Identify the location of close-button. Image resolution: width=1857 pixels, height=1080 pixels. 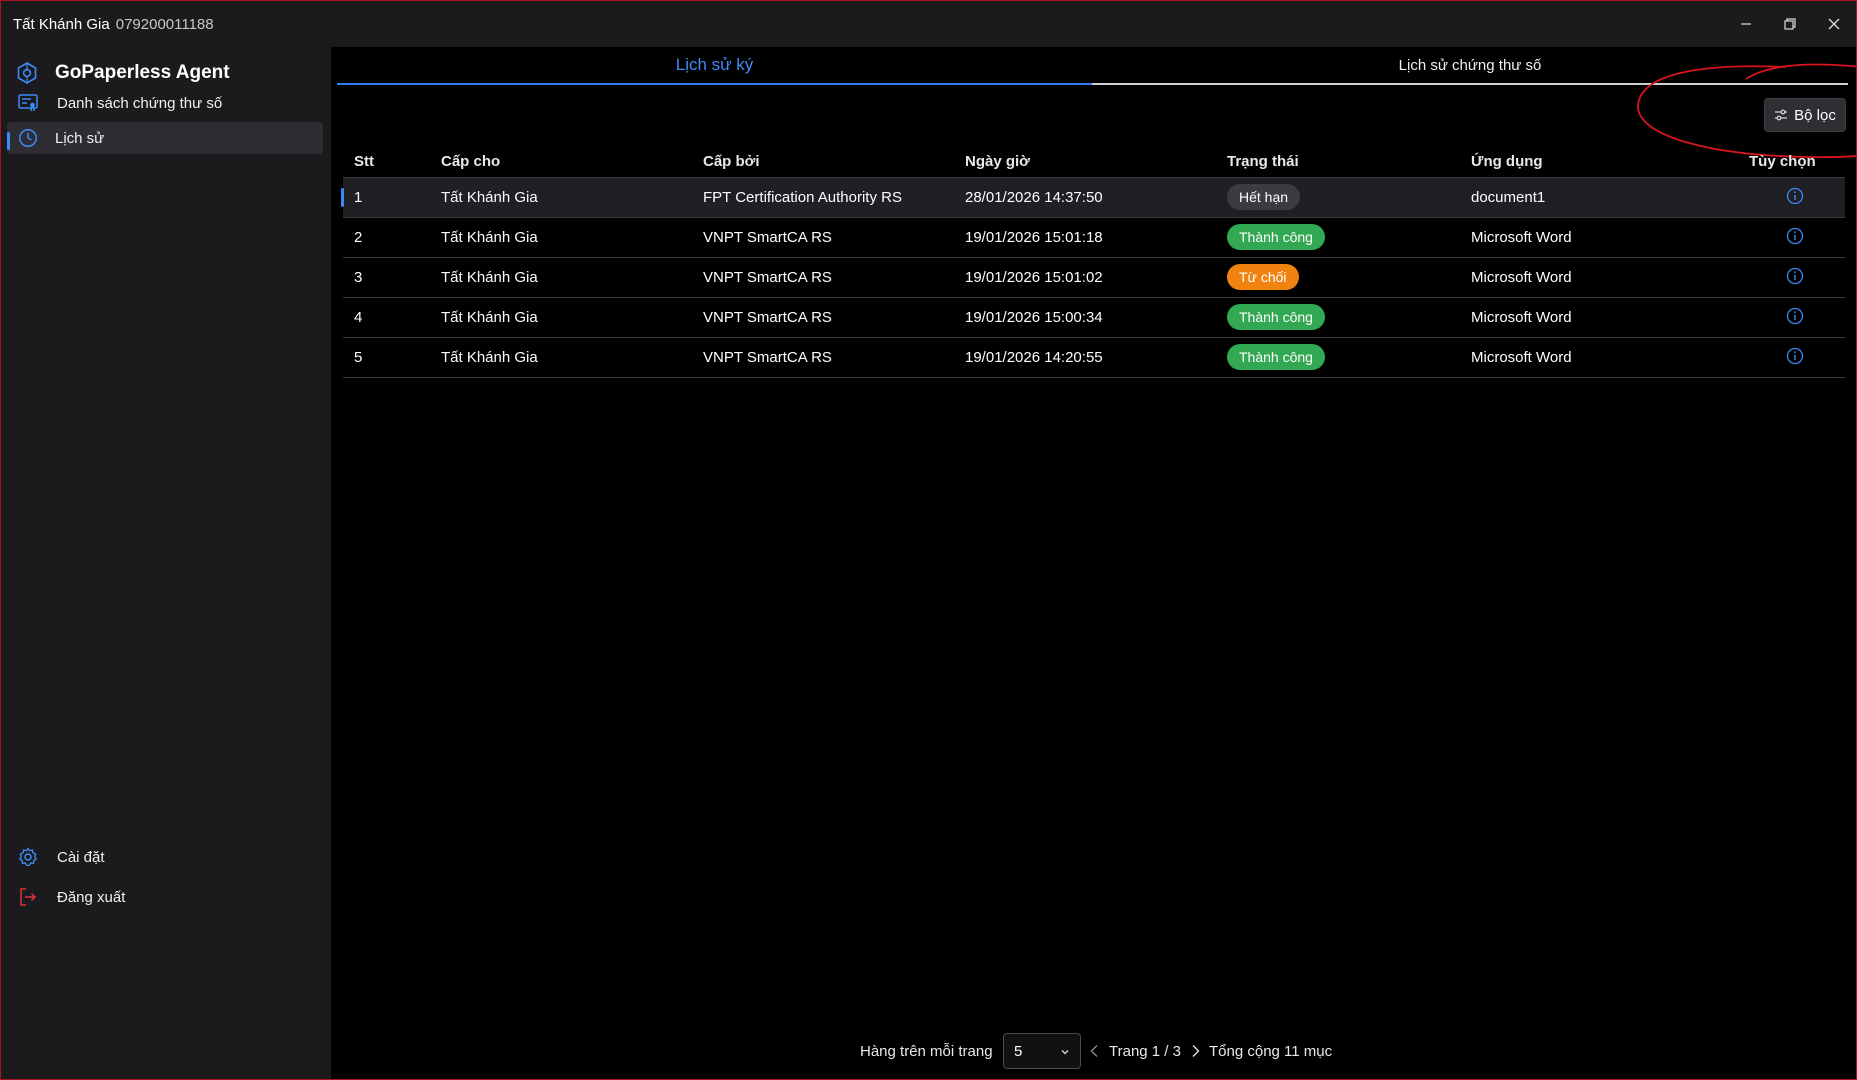
(1834, 24).